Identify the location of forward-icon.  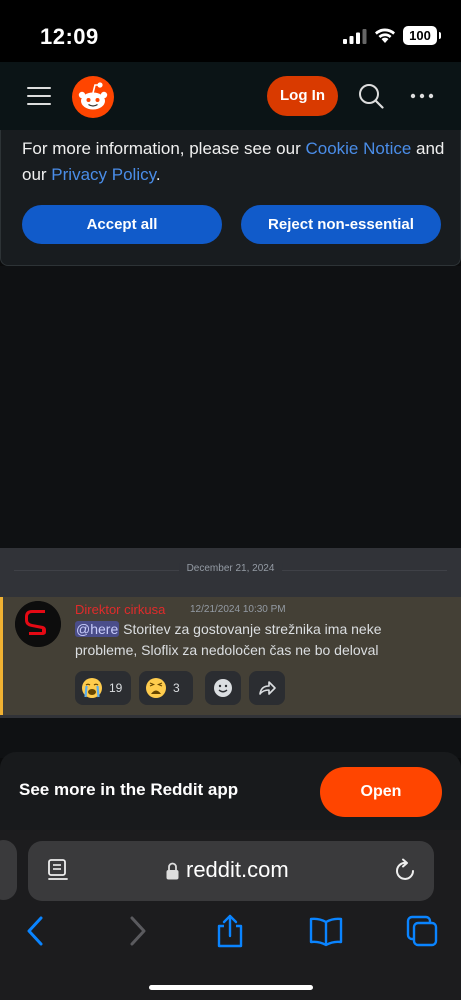
(135, 931).